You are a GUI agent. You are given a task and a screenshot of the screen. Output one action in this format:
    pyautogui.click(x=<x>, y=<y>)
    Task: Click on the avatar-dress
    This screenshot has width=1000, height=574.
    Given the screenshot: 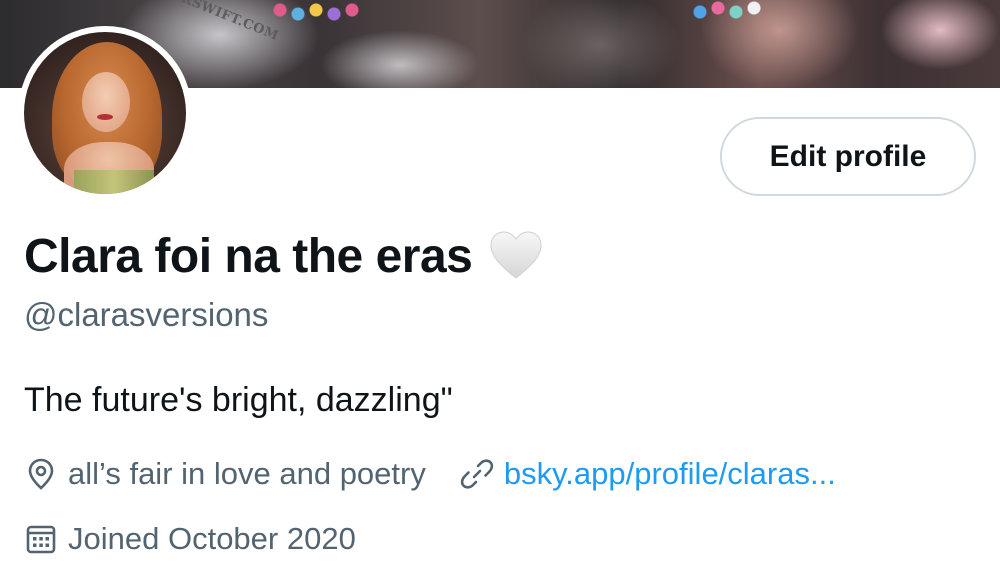 What is the action you would take?
    pyautogui.click(x=114, y=182)
    